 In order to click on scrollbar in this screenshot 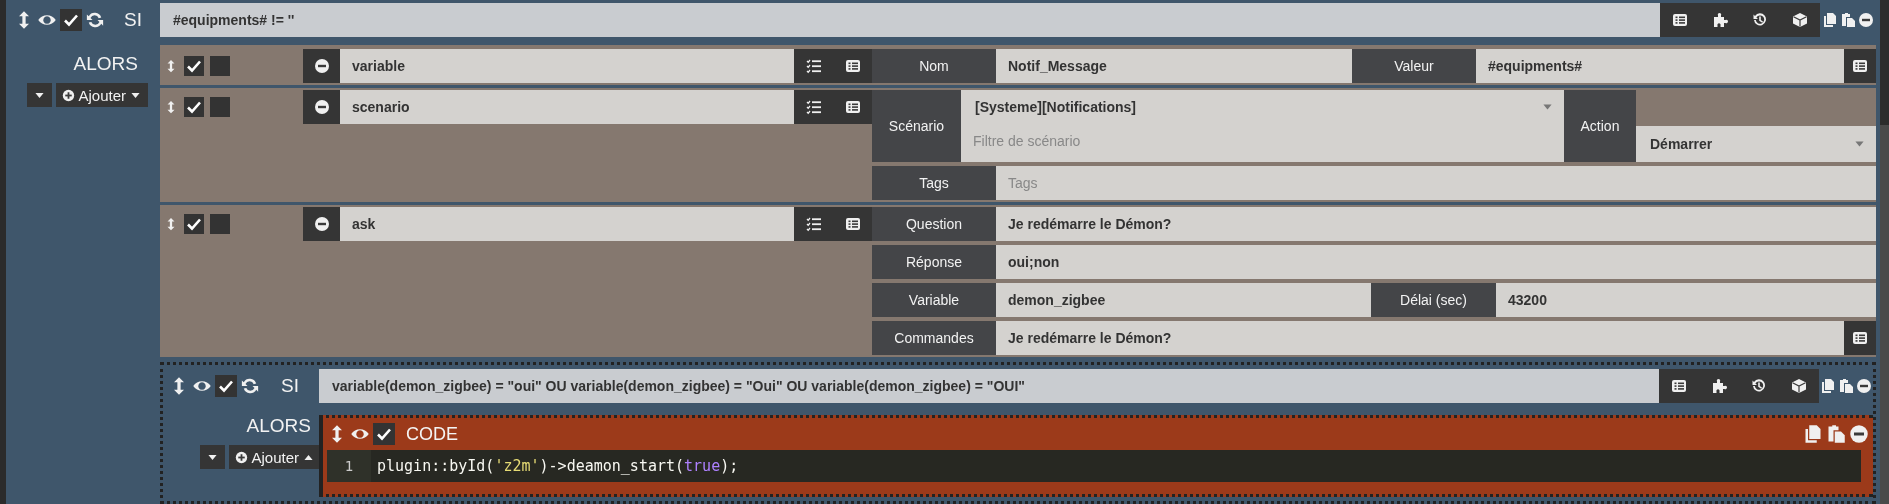, I will do `click(1884, 252)`.